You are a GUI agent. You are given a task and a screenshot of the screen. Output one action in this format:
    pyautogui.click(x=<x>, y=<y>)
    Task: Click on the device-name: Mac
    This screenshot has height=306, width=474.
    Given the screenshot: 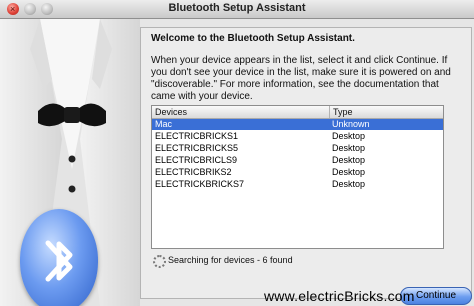 What is the action you would take?
    pyautogui.click(x=164, y=124)
    